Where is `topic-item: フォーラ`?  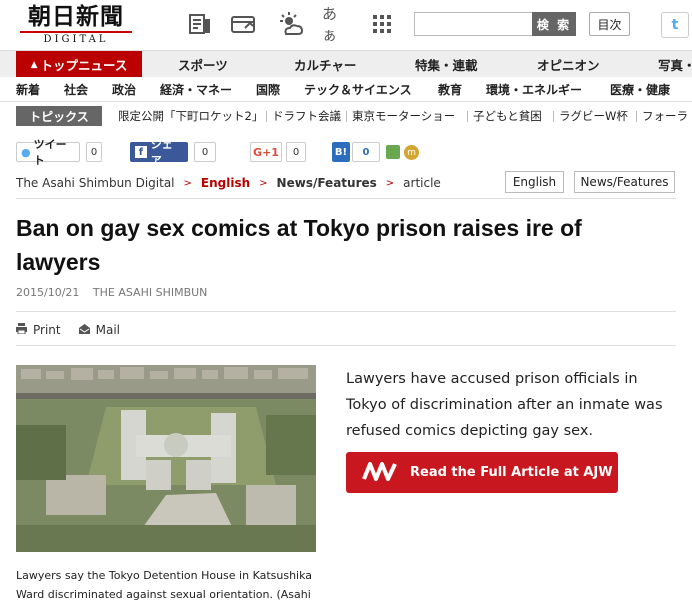 topic-item: フォーラ is located at coordinates (665, 116).